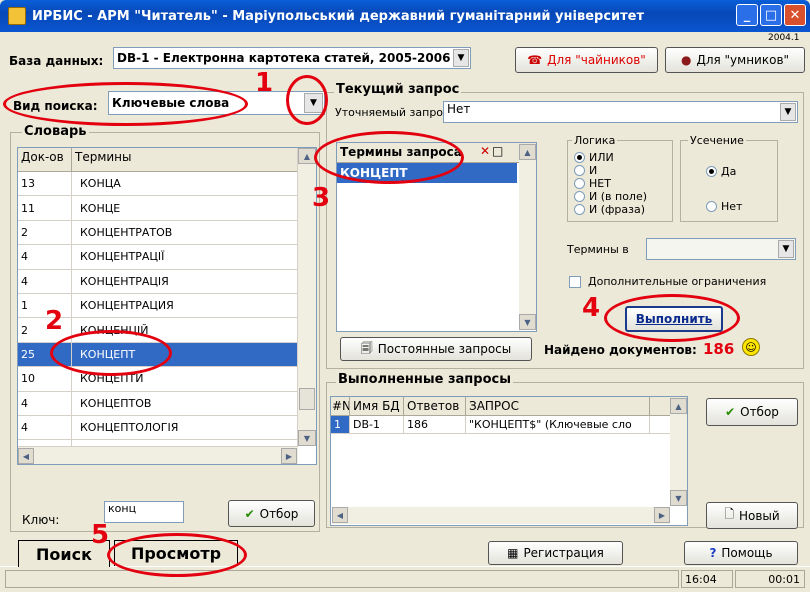 This screenshot has height=592, width=810. What do you see at coordinates (535, 60) in the screenshot?
I see `phone-icon: ☎` at bounding box center [535, 60].